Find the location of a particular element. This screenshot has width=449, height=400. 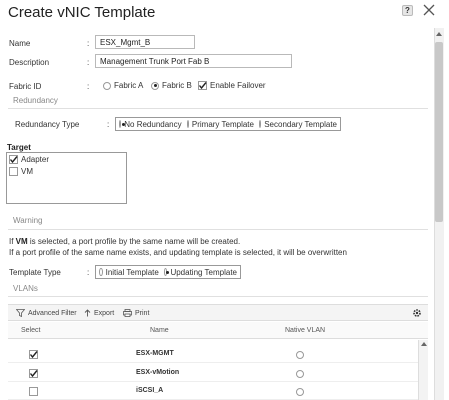

export-label: Export is located at coordinates (104, 313).